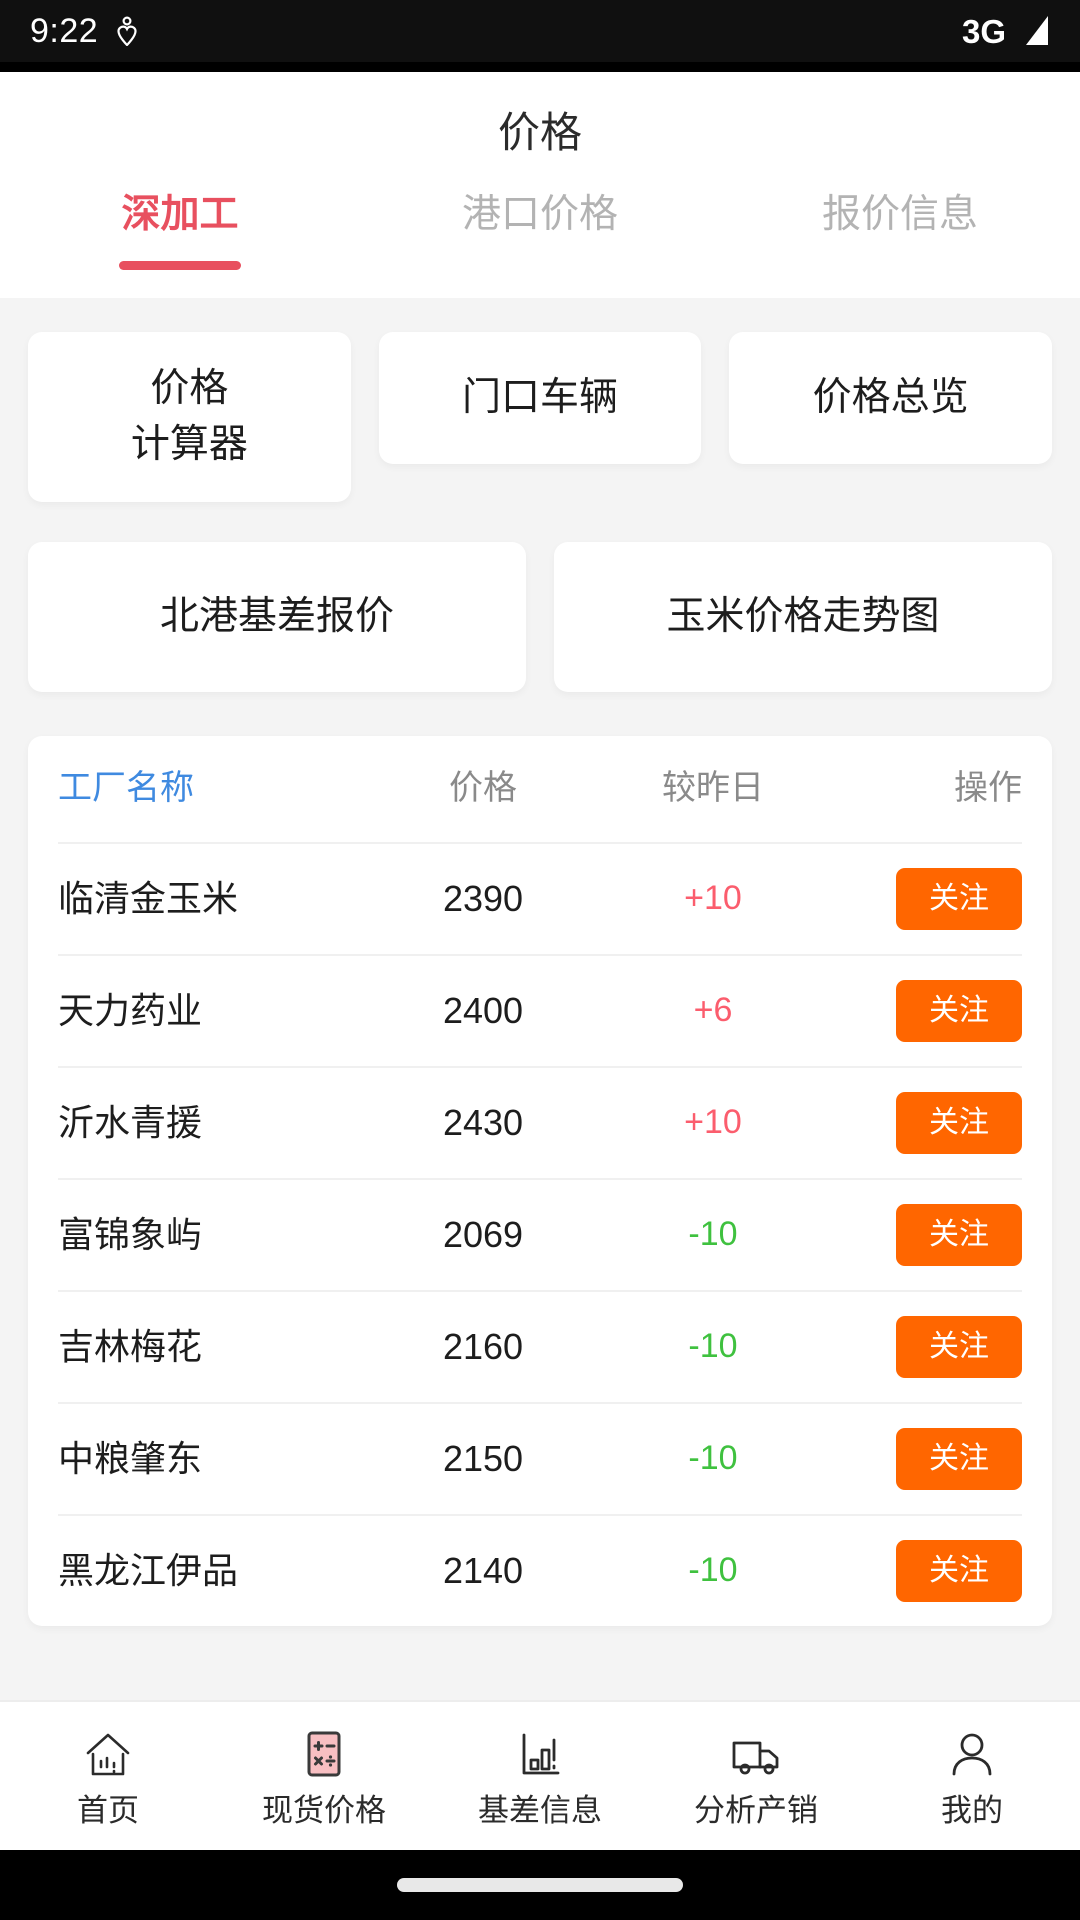  I want to click on network-type-label: 3G, so click(983, 31).